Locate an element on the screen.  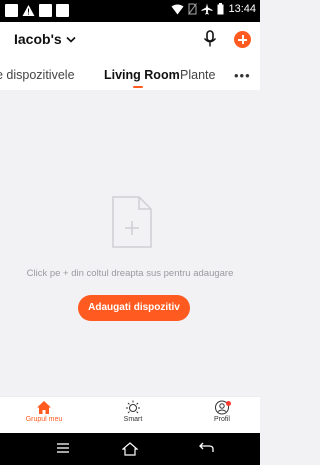
add-device-button: Adaugati dispozitiv is located at coordinates (134, 308).